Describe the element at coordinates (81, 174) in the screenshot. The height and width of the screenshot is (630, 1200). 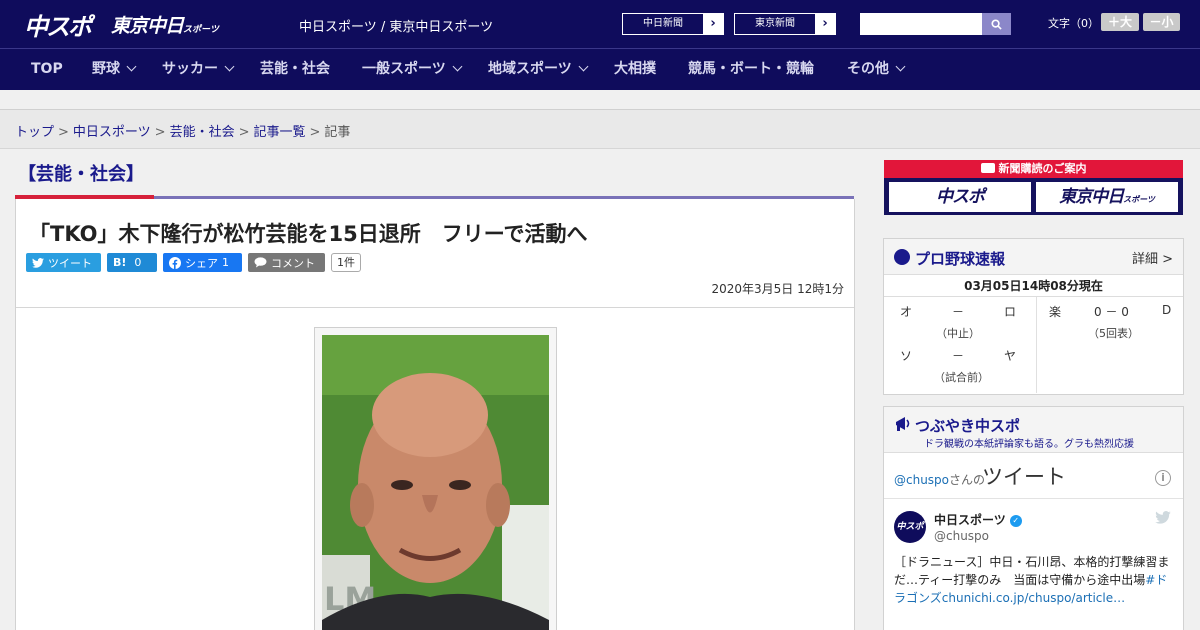
I see `category-heading: 【芸能・社会】` at that location.